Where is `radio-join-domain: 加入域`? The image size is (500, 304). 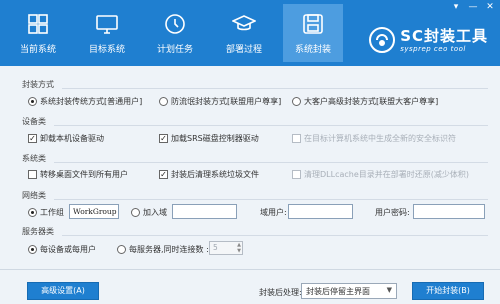
radio-join-domain: 加入域 is located at coordinates (149, 212).